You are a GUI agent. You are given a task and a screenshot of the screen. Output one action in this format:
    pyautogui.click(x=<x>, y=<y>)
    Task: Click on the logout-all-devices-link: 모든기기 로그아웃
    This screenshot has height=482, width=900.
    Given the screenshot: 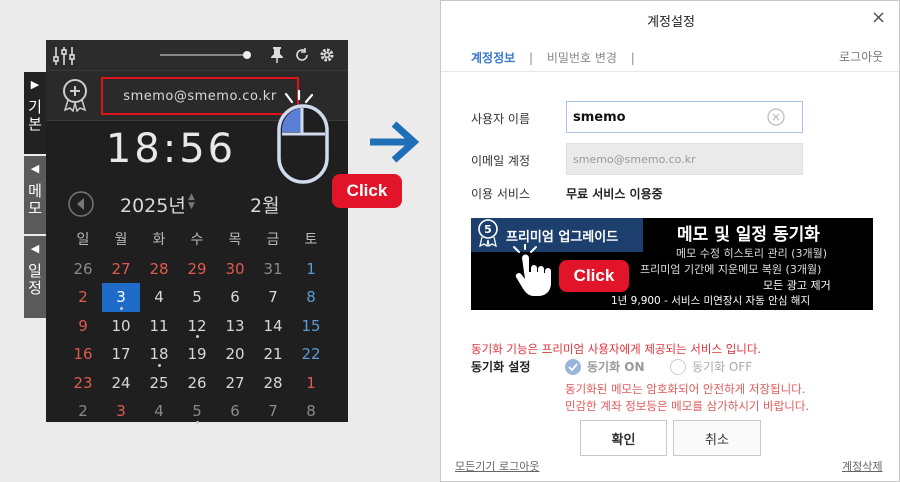 What is the action you would take?
    pyautogui.click(x=497, y=466)
    